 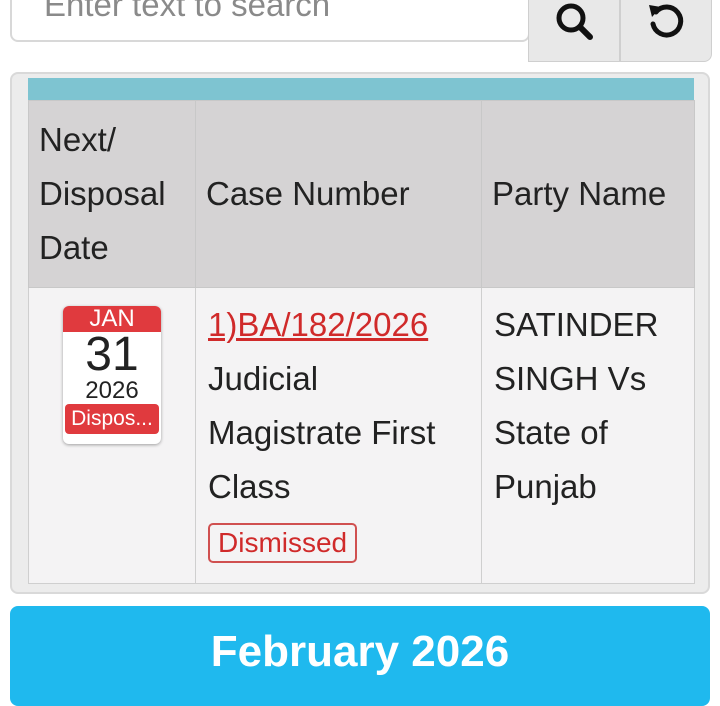 What do you see at coordinates (112, 354) in the screenshot?
I see `calendar-day: 31` at bounding box center [112, 354].